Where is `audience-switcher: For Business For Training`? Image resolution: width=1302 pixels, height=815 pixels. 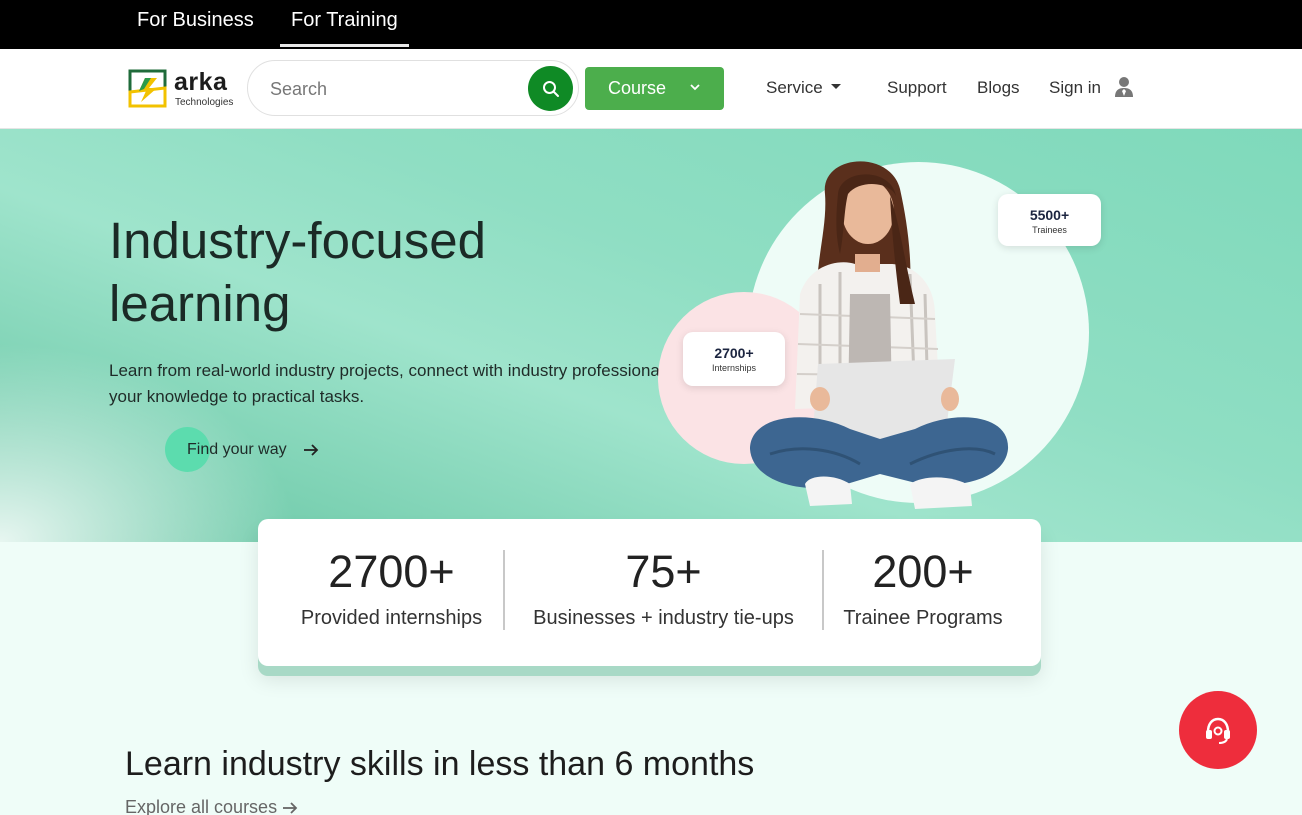
audience-switcher: For Business For Training is located at coordinates (651, 24).